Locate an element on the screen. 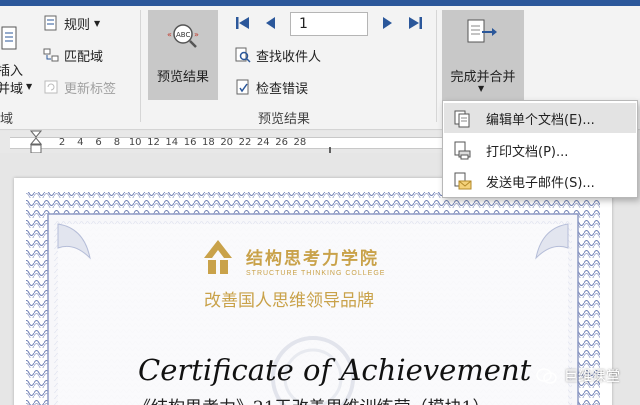 The height and width of the screenshot is (405, 640). slogan: 改善国人思维领导品牌 is located at coordinates (289, 301).